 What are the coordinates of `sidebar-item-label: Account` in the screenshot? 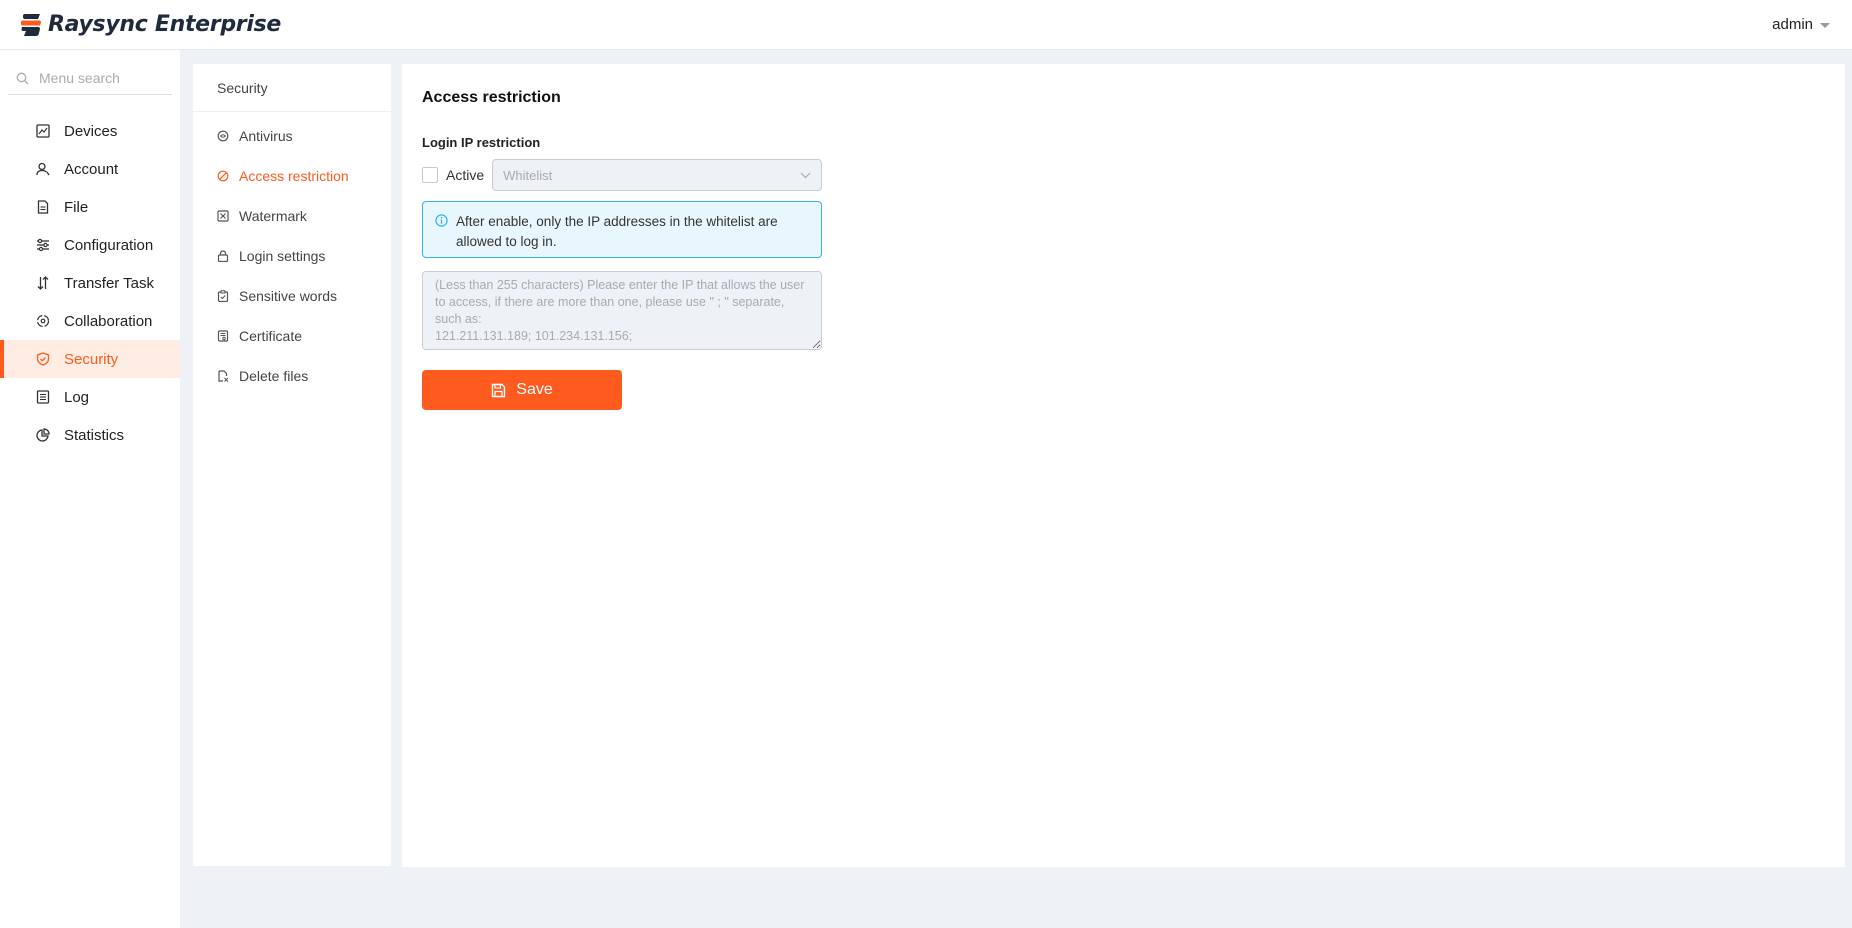 It's located at (91, 169).